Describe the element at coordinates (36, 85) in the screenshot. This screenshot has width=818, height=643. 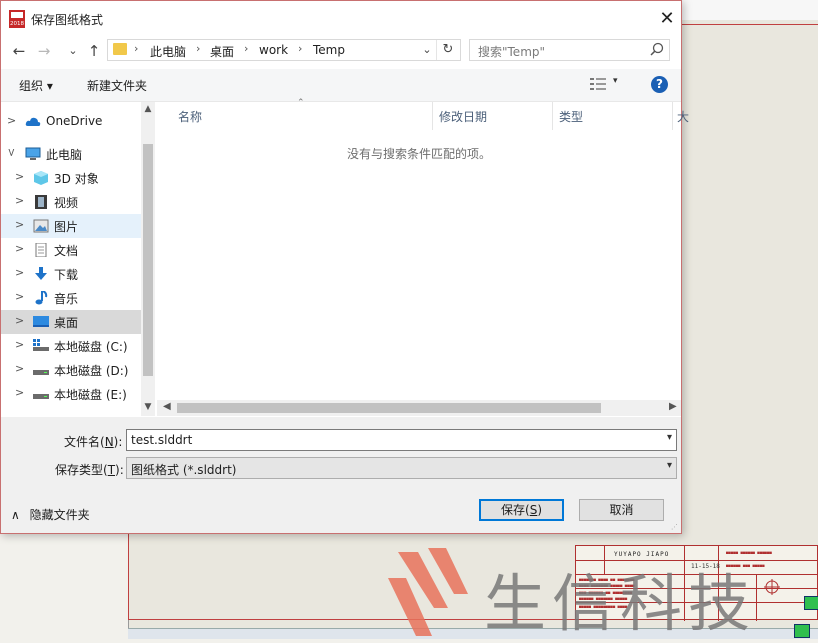
I see `organize-button: 组织 ▾` at that location.